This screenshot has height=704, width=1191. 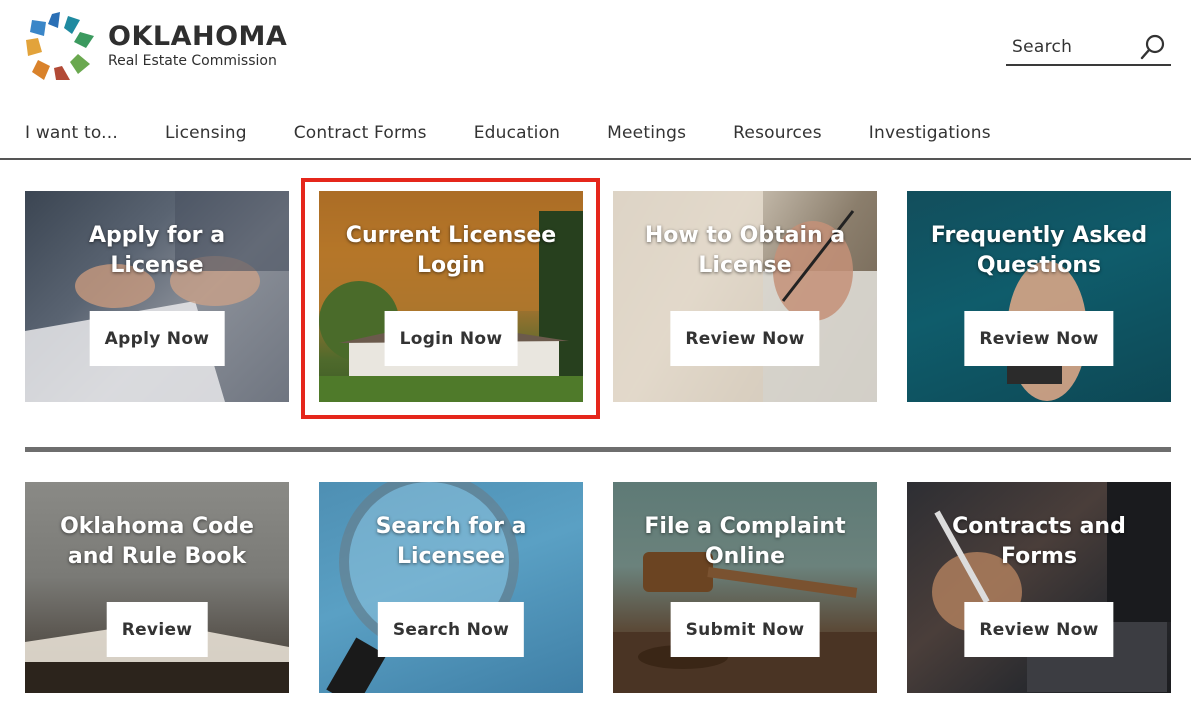 What do you see at coordinates (745, 296) in the screenshot?
I see `tile-how-to-obtain-license: How to Obtain a License Review Now` at bounding box center [745, 296].